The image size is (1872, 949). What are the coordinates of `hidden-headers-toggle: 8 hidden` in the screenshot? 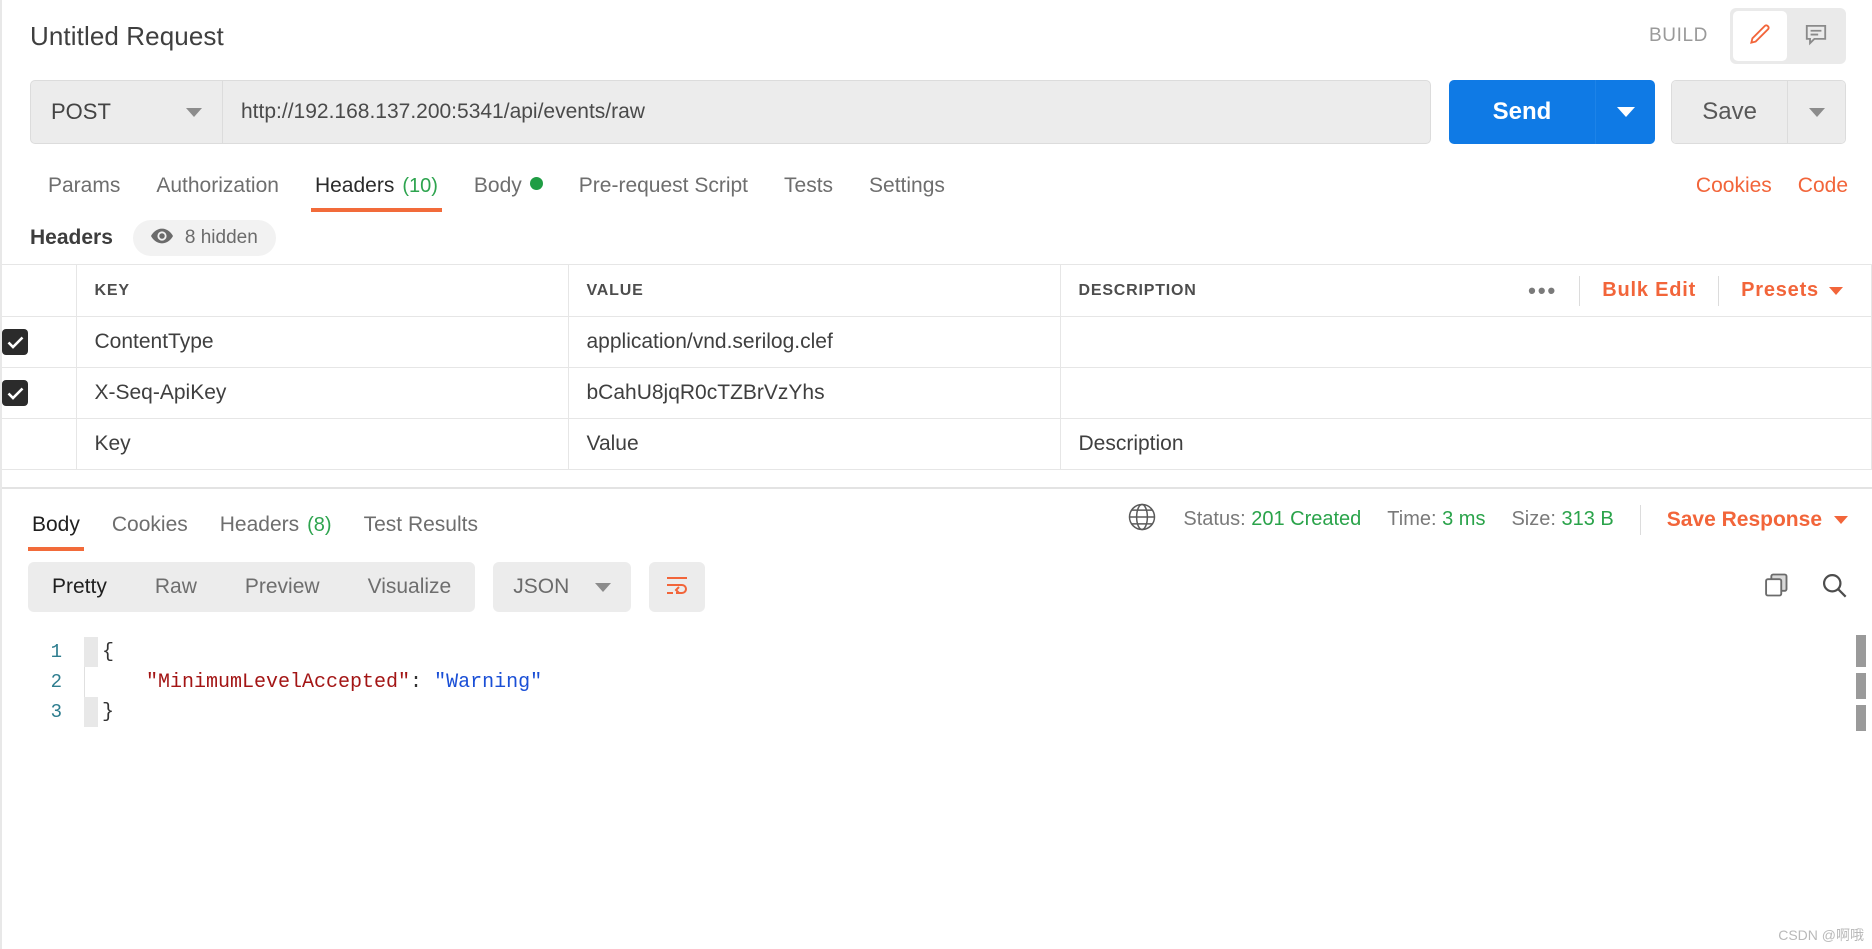 It's located at (204, 238).